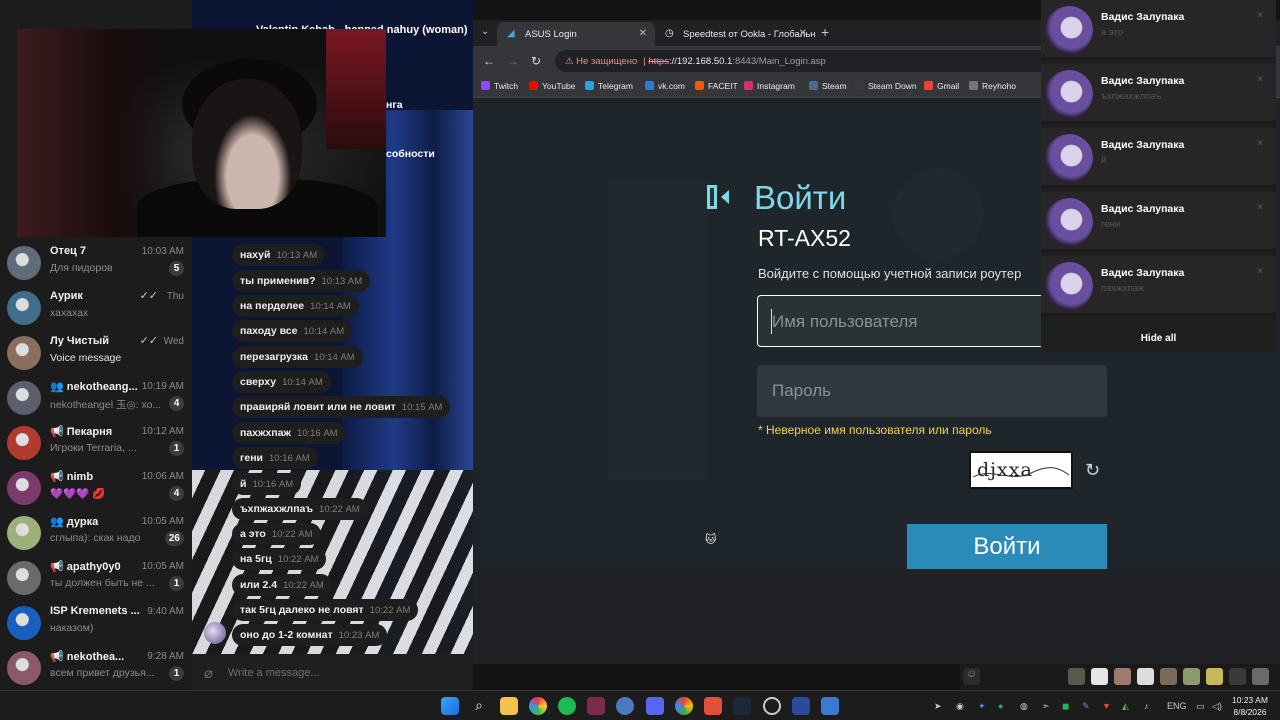  I want to click on tray-app-icon: ◉, so click(960, 706).